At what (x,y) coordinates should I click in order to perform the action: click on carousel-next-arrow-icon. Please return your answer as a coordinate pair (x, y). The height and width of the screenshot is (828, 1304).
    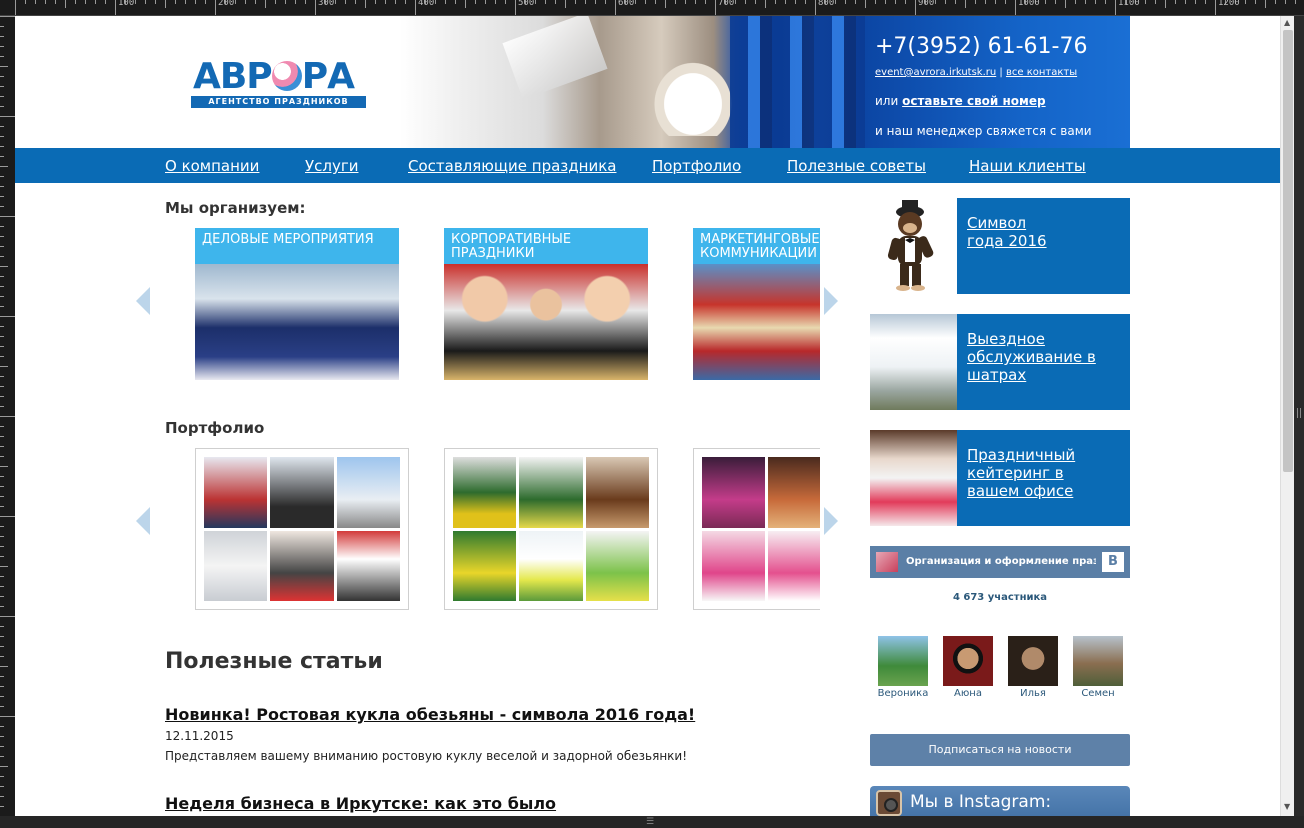
    Looking at the image, I should click on (831, 301).